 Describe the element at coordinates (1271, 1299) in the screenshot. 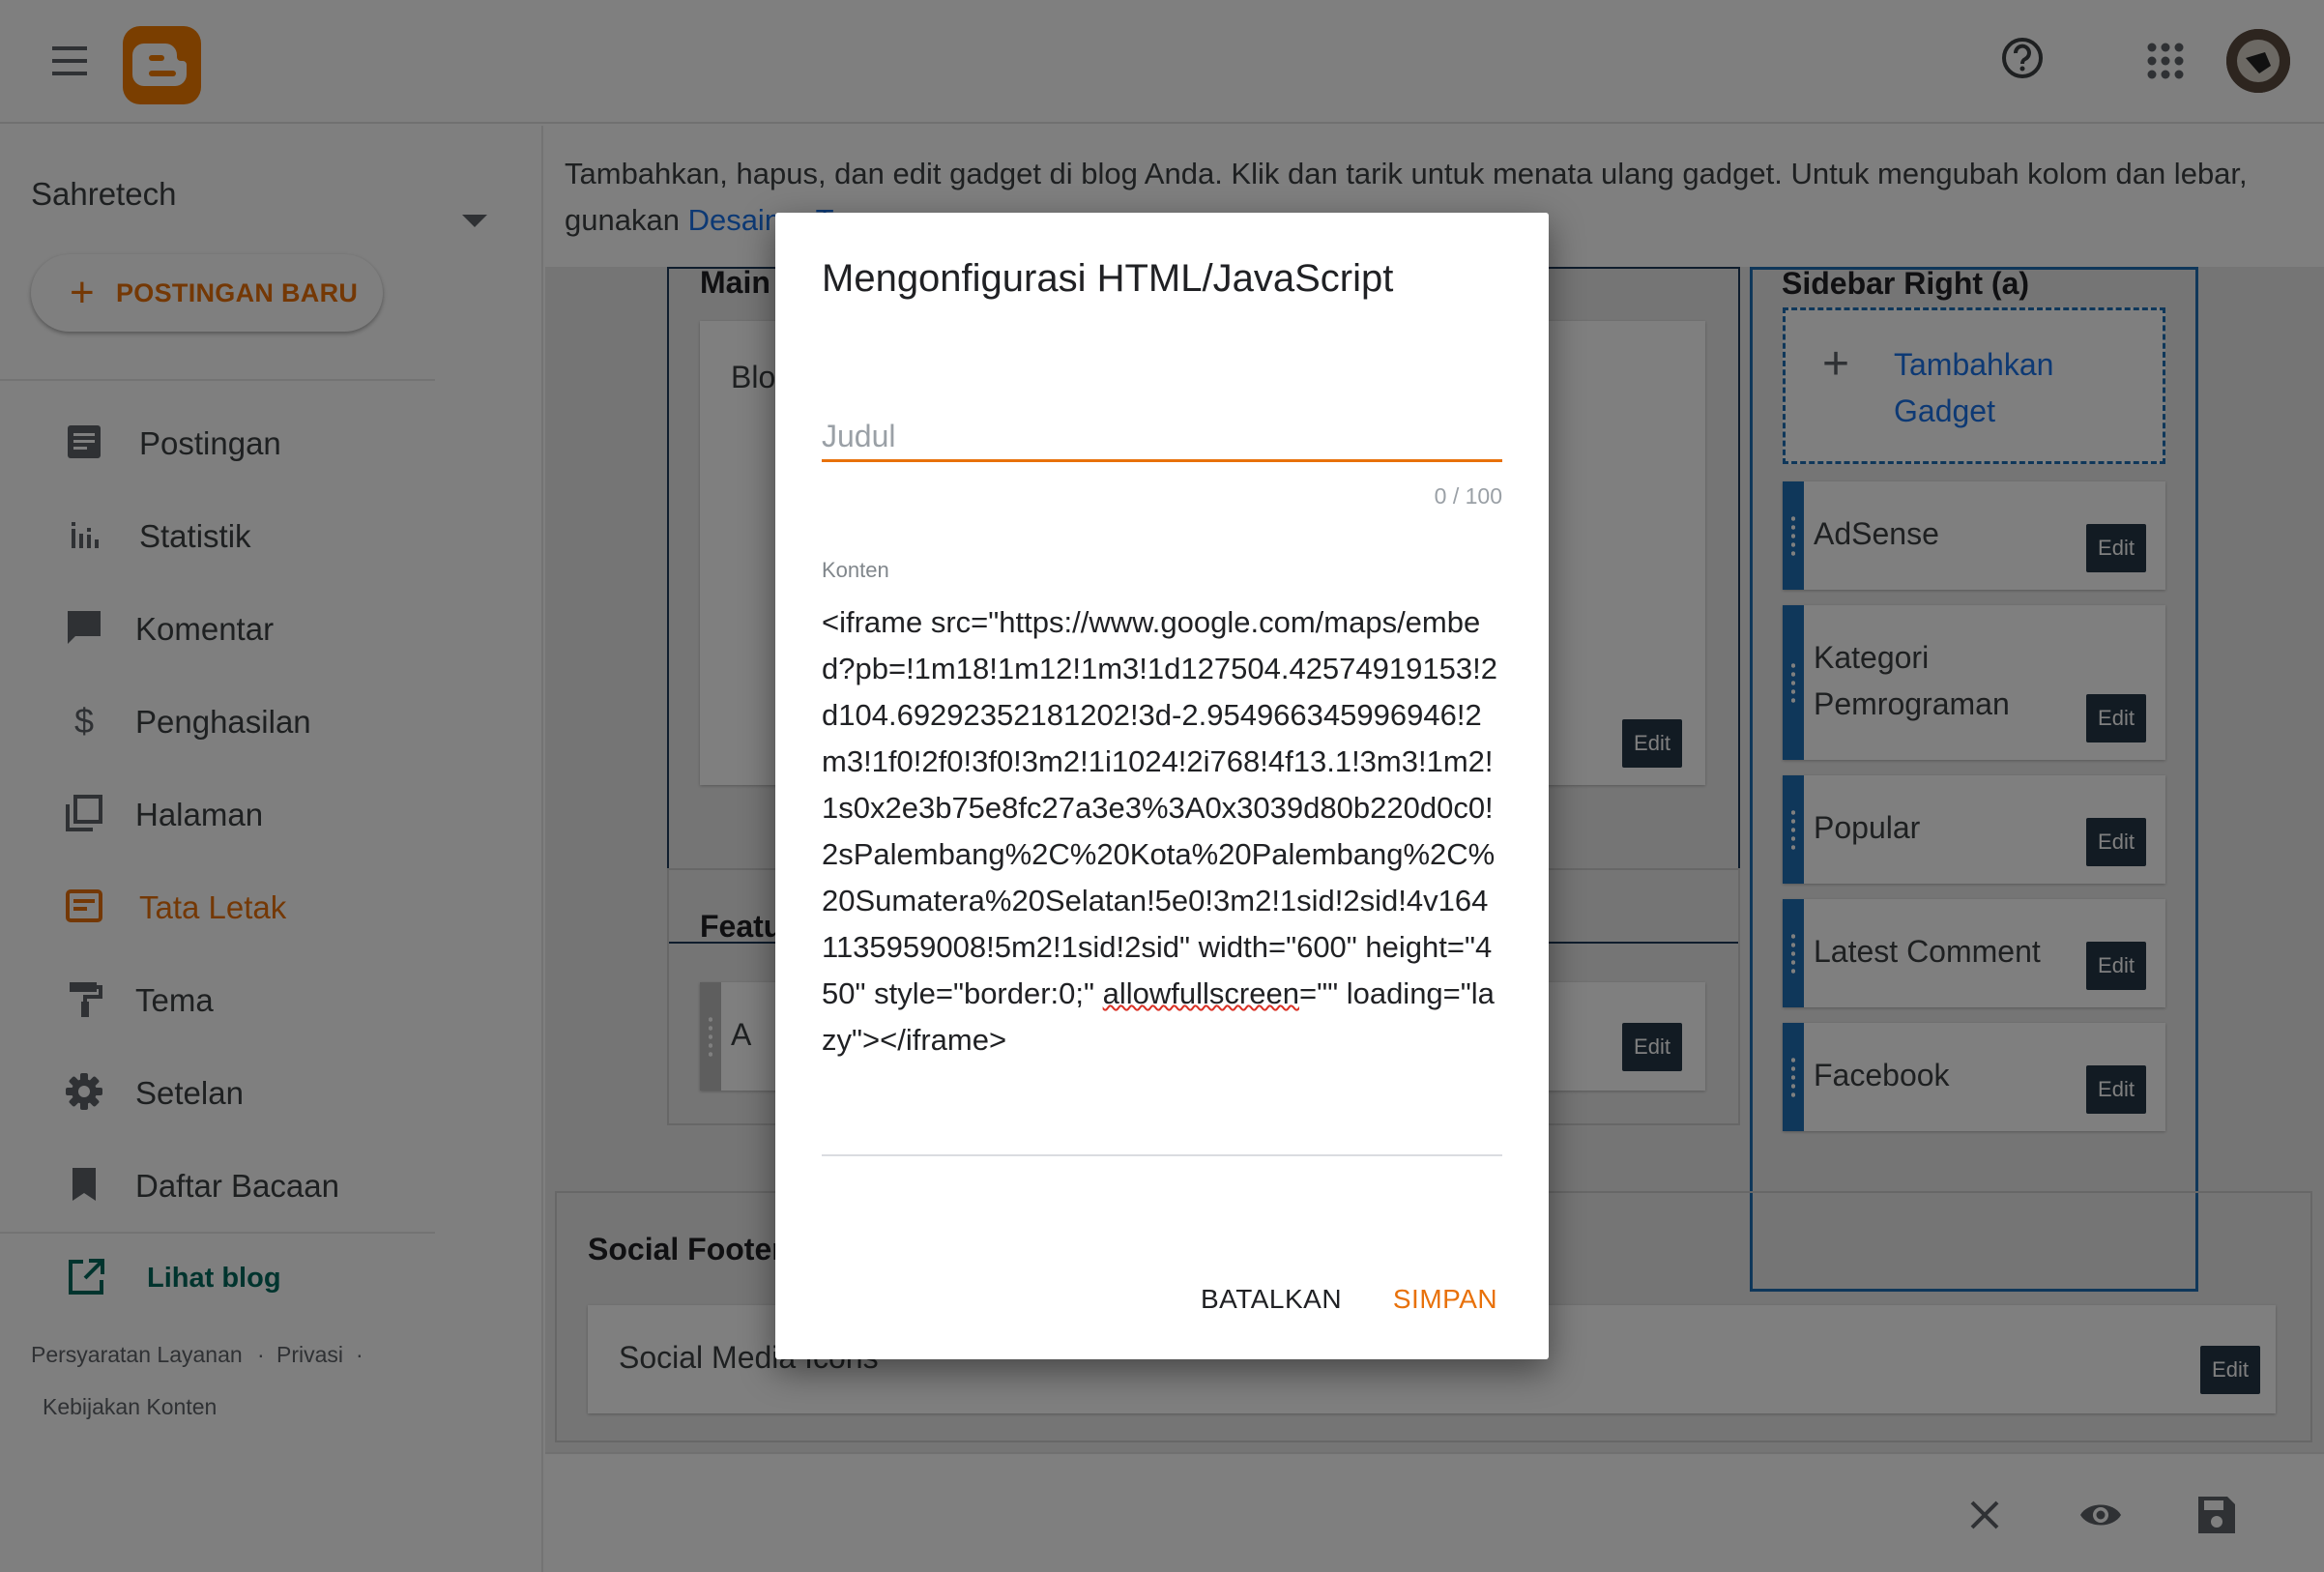

I see `cancel-button: BATALKAN` at that location.